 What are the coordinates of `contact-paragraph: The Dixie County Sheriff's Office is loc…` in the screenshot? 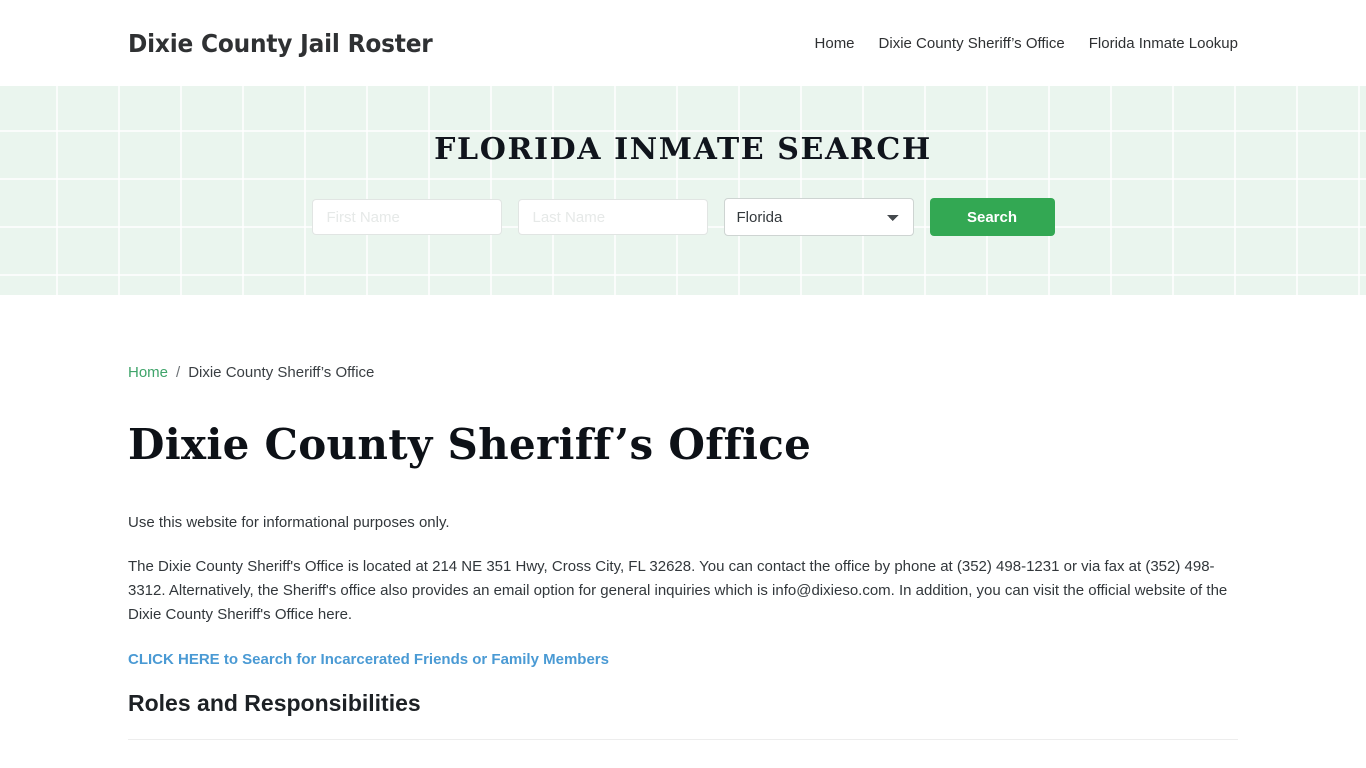 It's located at (678, 591).